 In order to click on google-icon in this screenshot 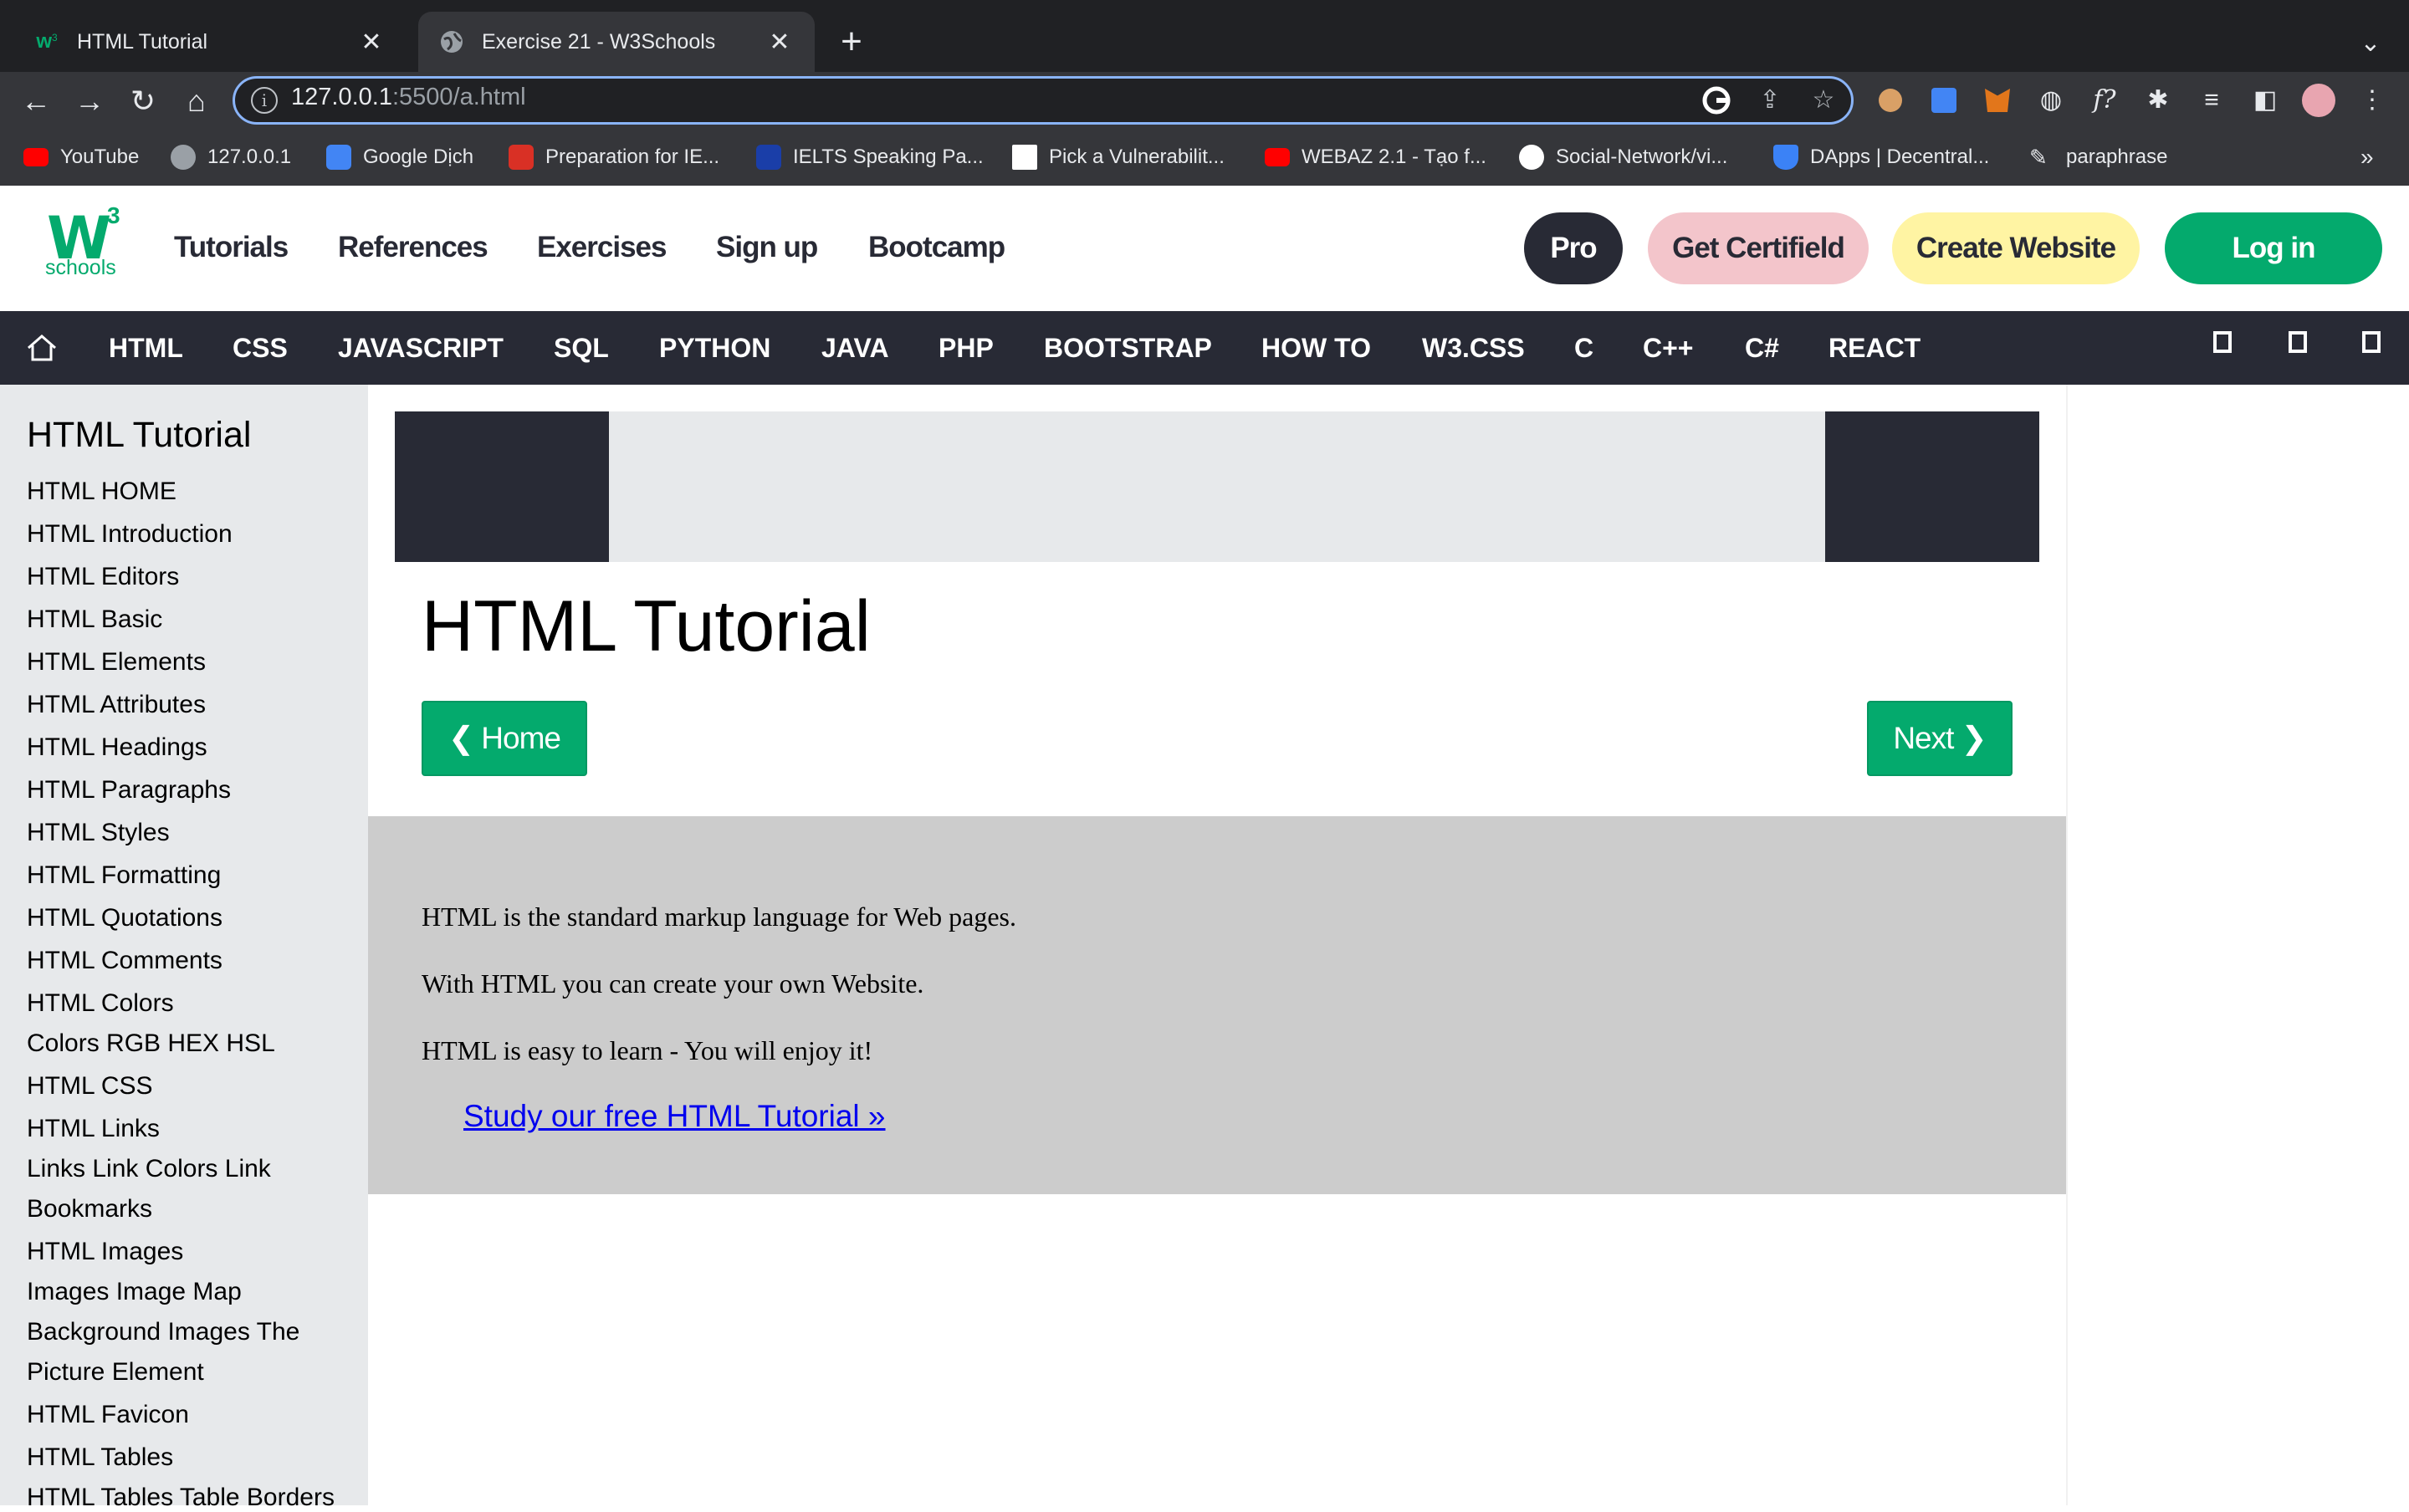, I will do `click(1716, 100)`.